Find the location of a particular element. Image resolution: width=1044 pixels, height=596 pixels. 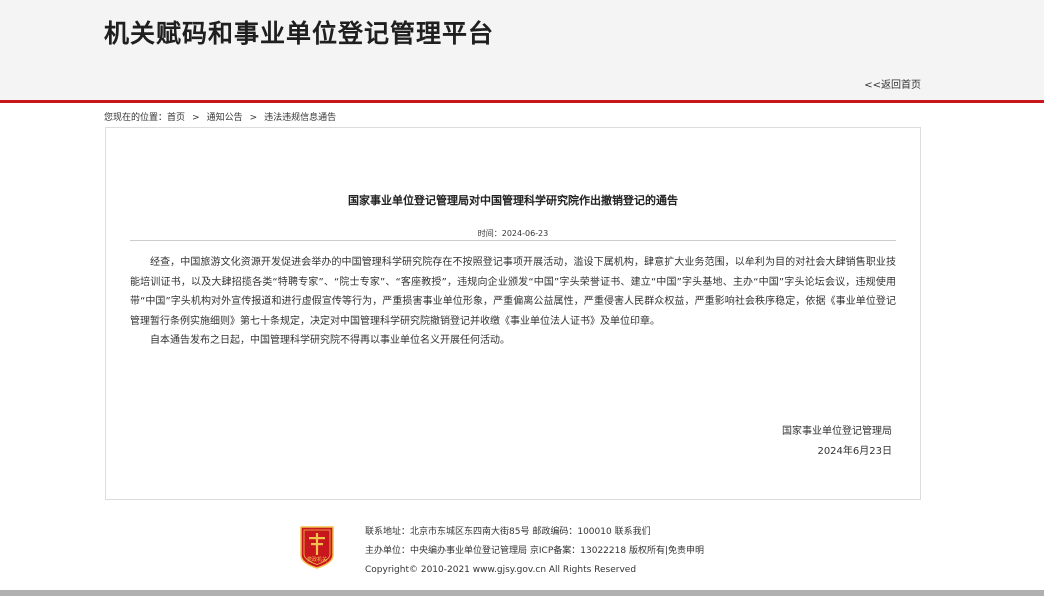

article-title: 国家事业单位登记管理局对中国管理科学研究院作出撤销登记的通告 is located at coordinates (513, 200).